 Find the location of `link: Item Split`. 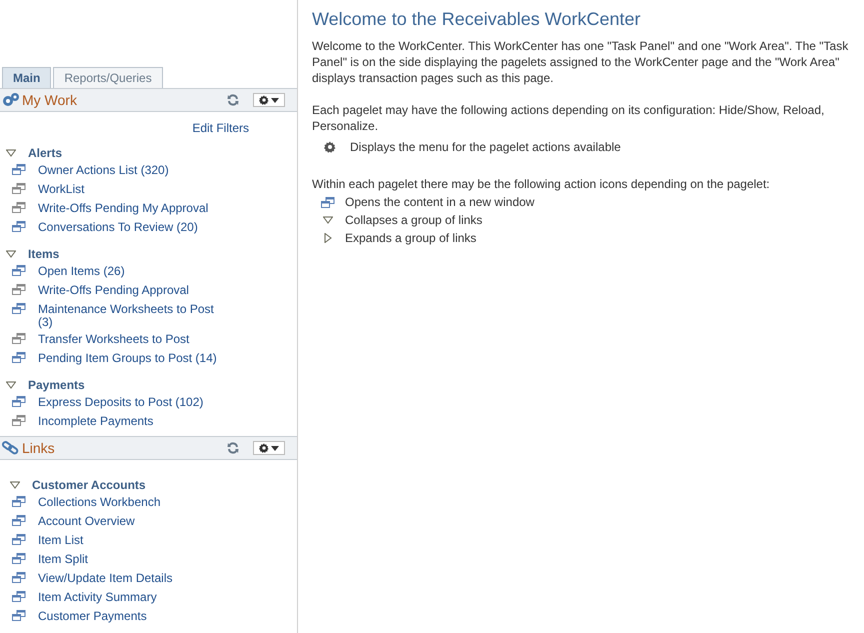

link: Item Split is located at coordinates (63, 559).